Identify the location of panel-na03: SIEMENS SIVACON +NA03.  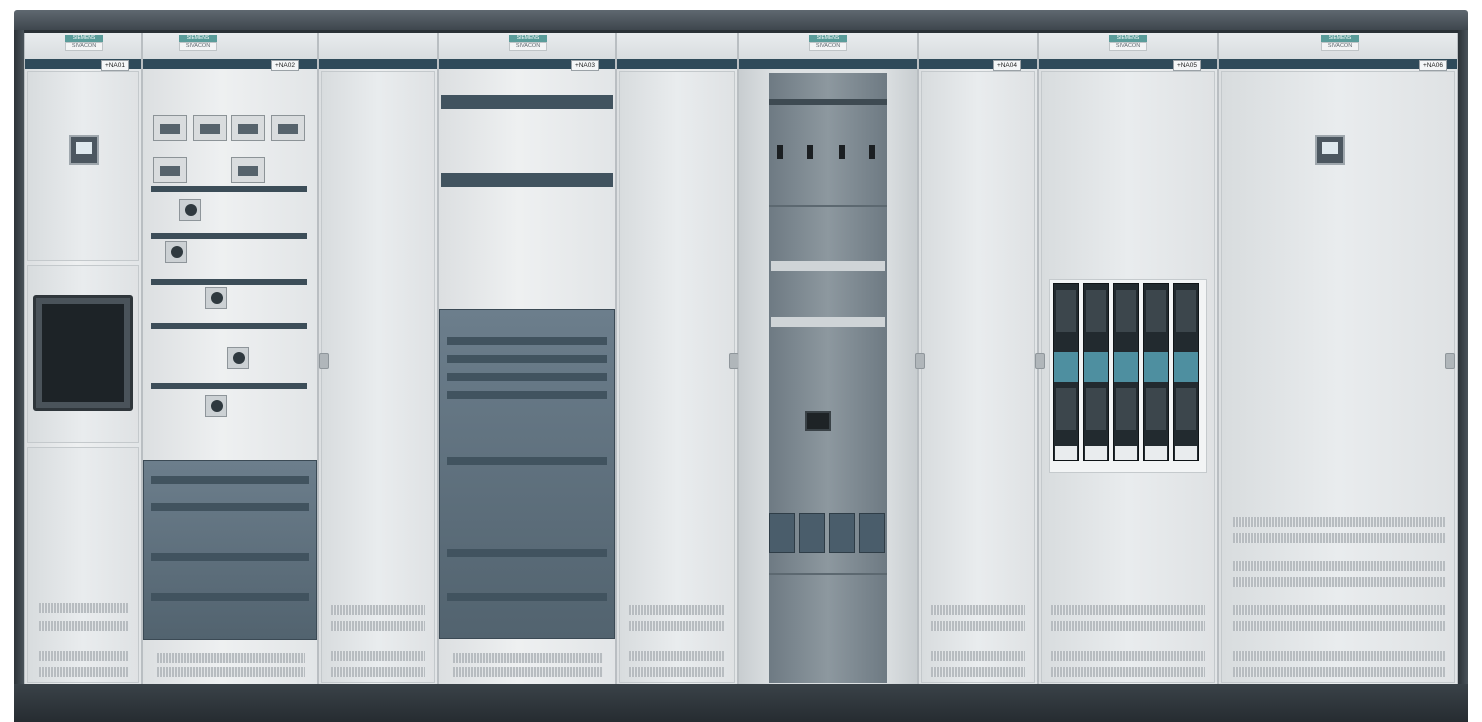
(527, 358).